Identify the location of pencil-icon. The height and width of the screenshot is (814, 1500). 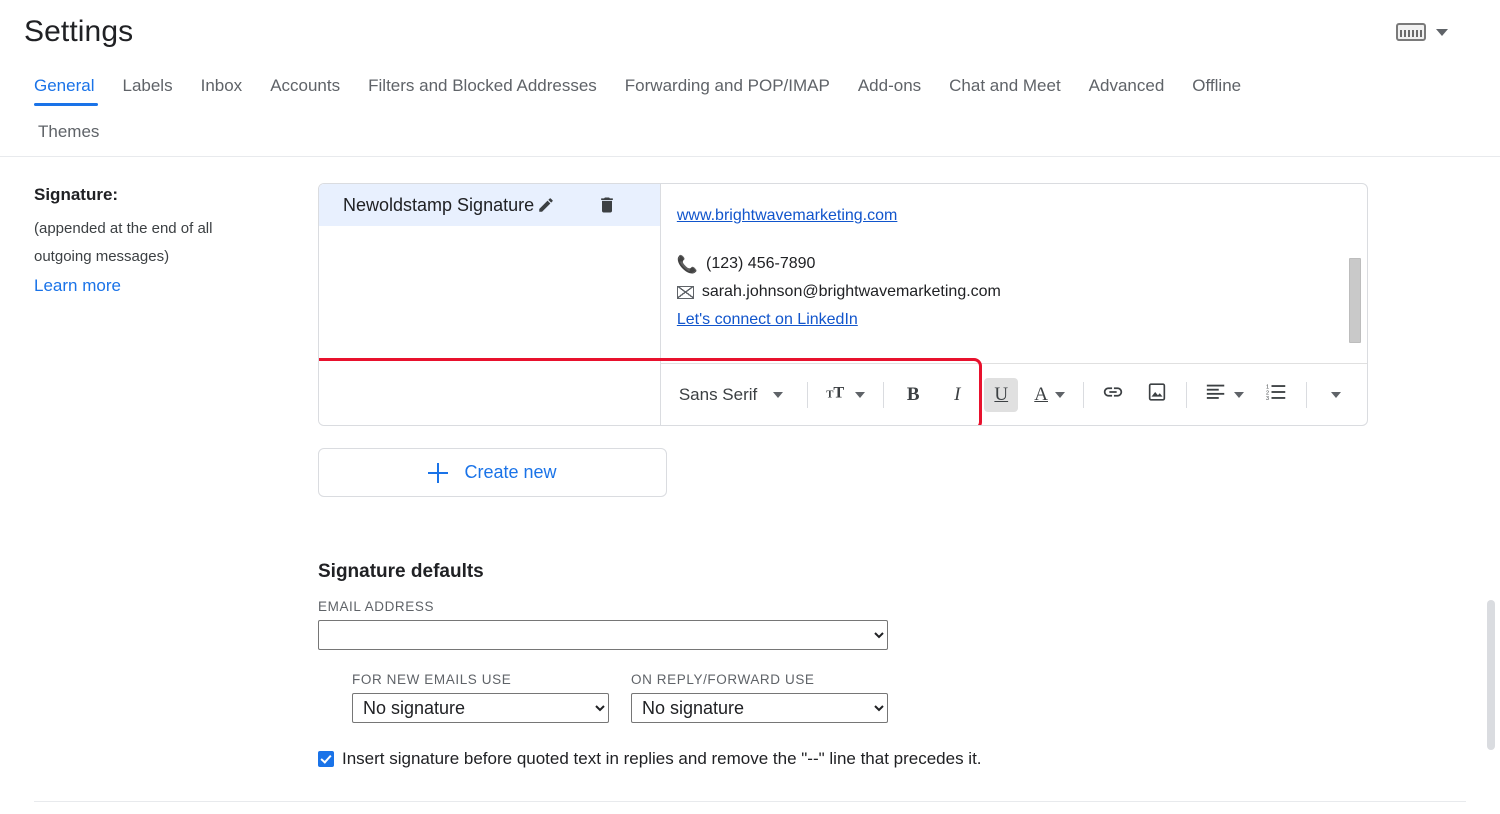
(546, 205).